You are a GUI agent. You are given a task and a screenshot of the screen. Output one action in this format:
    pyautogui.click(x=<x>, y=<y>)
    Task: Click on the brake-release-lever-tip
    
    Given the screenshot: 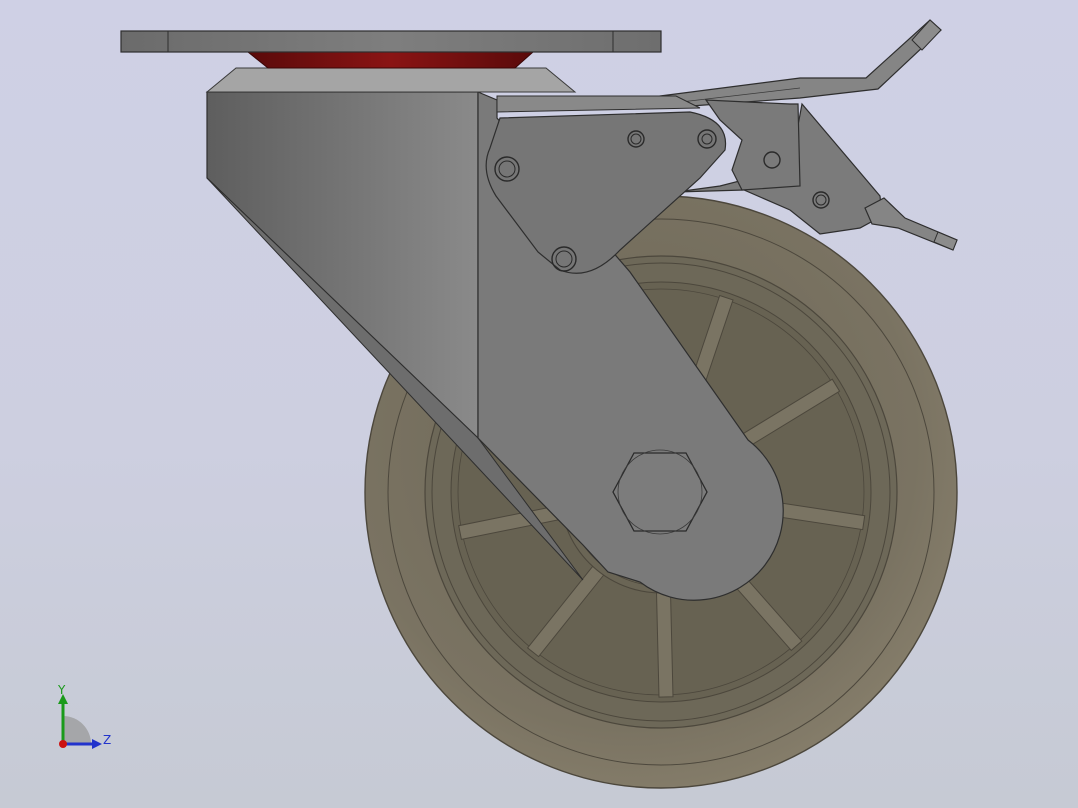 What is the action you would take?
    pyautogui.click(x=945, y=241)
    